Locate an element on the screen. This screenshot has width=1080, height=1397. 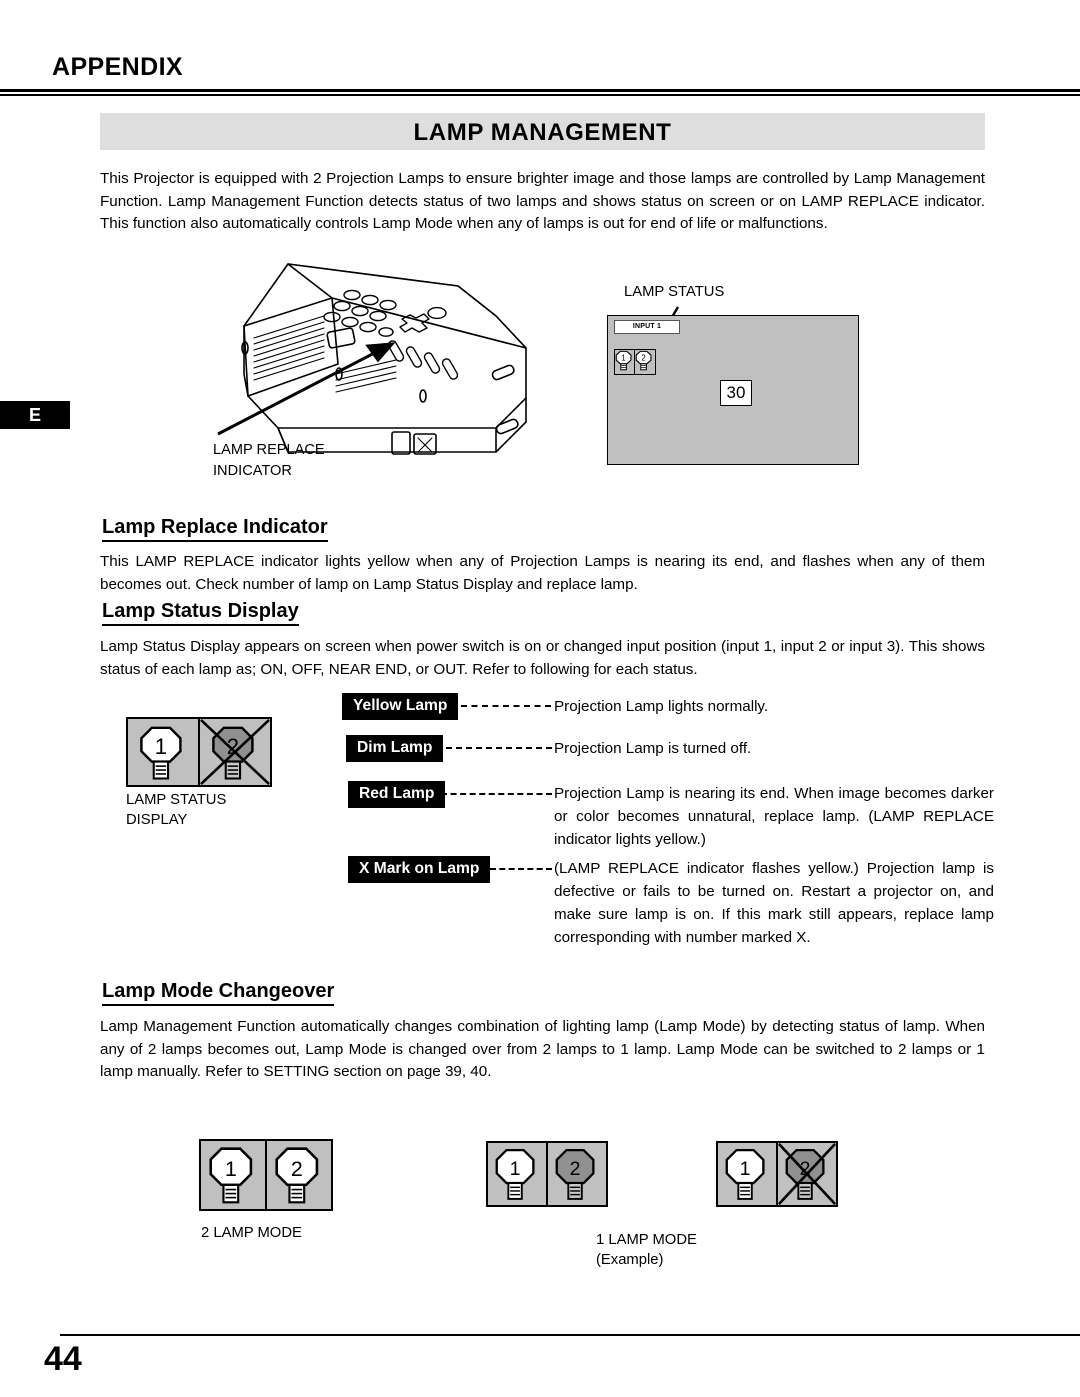
legend-chip-x-mark-on-lamp: X Mark on Lamp is located at coordinates (419, 869).